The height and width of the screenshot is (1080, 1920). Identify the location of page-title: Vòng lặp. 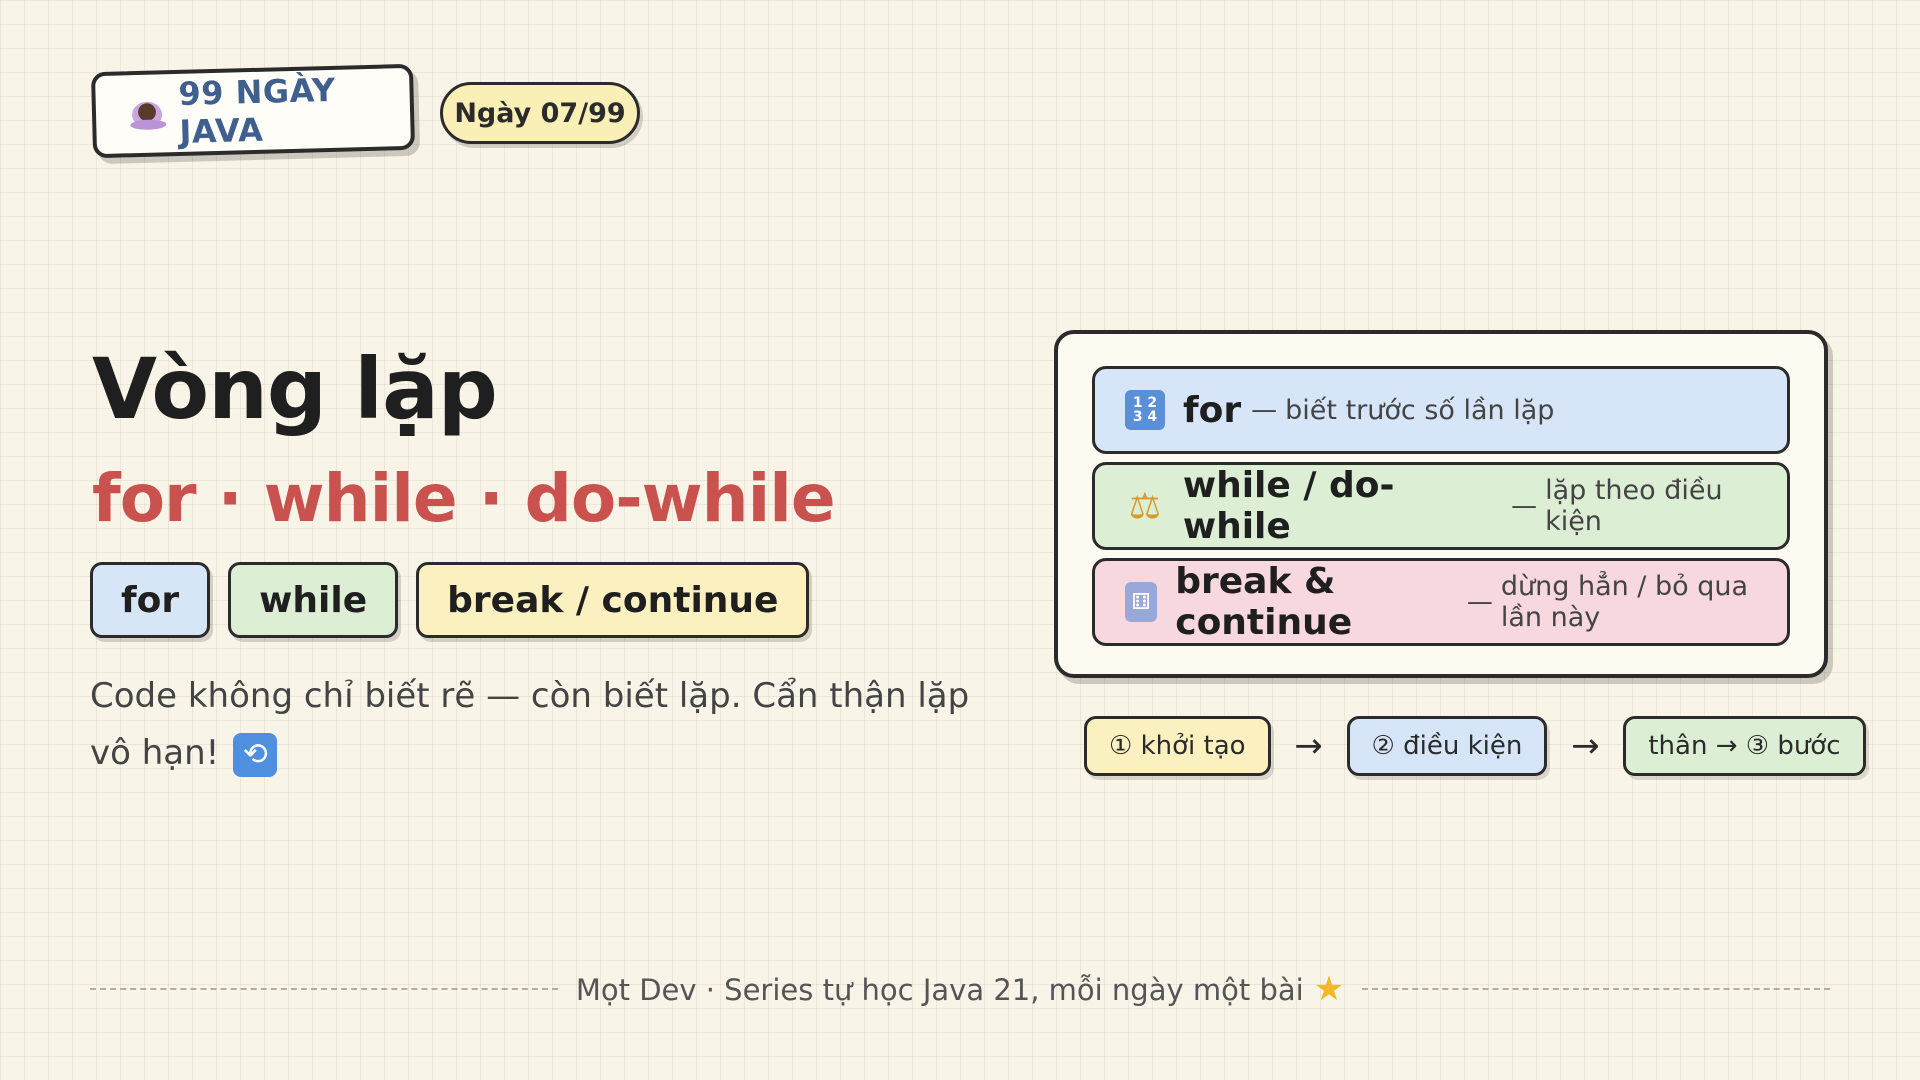
(295, 389).